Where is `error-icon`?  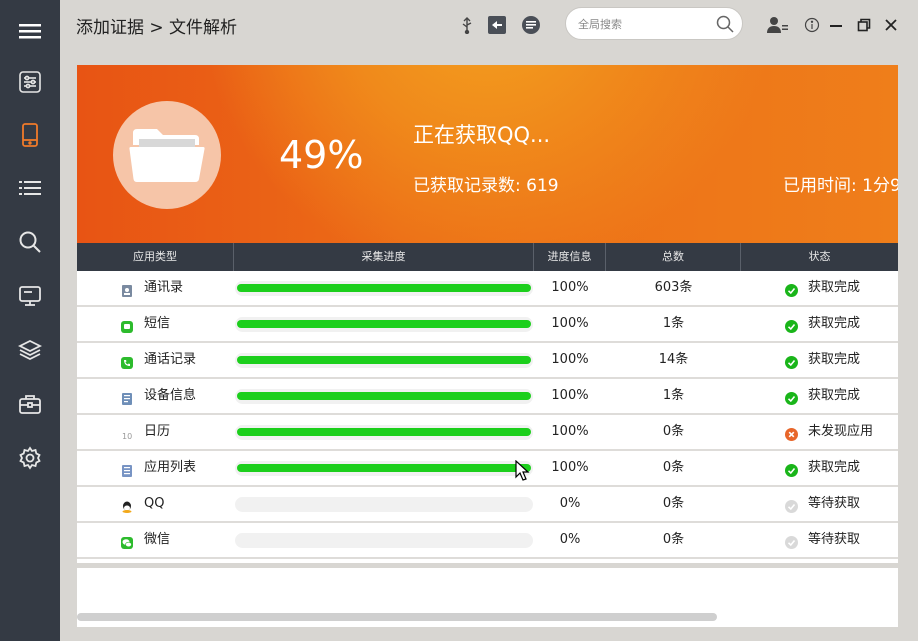 error-icon is located at coordinates (791, 433).